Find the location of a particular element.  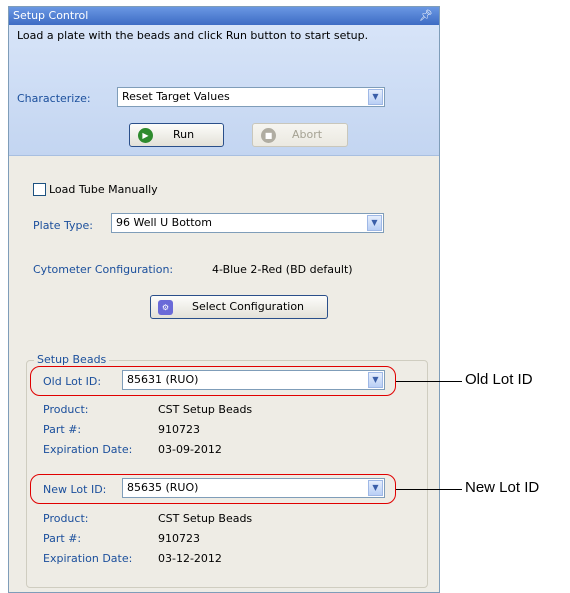

old-part-value: 910723 is located at coordinates (179, 429).